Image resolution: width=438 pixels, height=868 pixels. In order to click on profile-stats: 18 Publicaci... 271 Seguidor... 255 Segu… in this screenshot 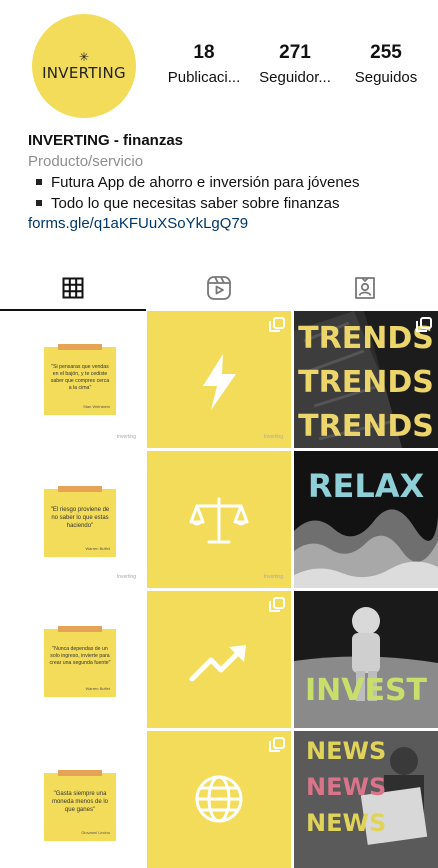, I will do `click(295, 64)`.